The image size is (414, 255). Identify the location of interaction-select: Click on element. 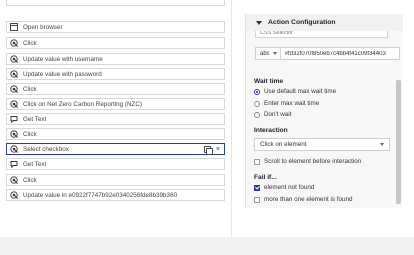
(322, 144).